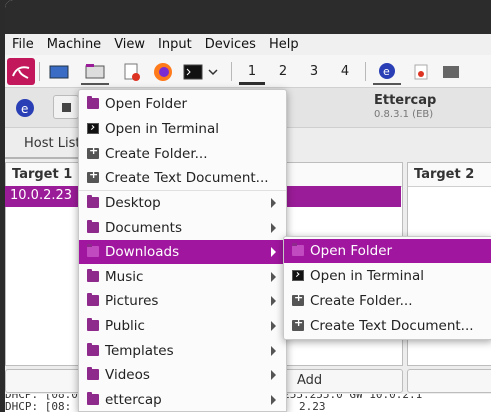  I want to click on target2-button-bar, so click(449, 381).